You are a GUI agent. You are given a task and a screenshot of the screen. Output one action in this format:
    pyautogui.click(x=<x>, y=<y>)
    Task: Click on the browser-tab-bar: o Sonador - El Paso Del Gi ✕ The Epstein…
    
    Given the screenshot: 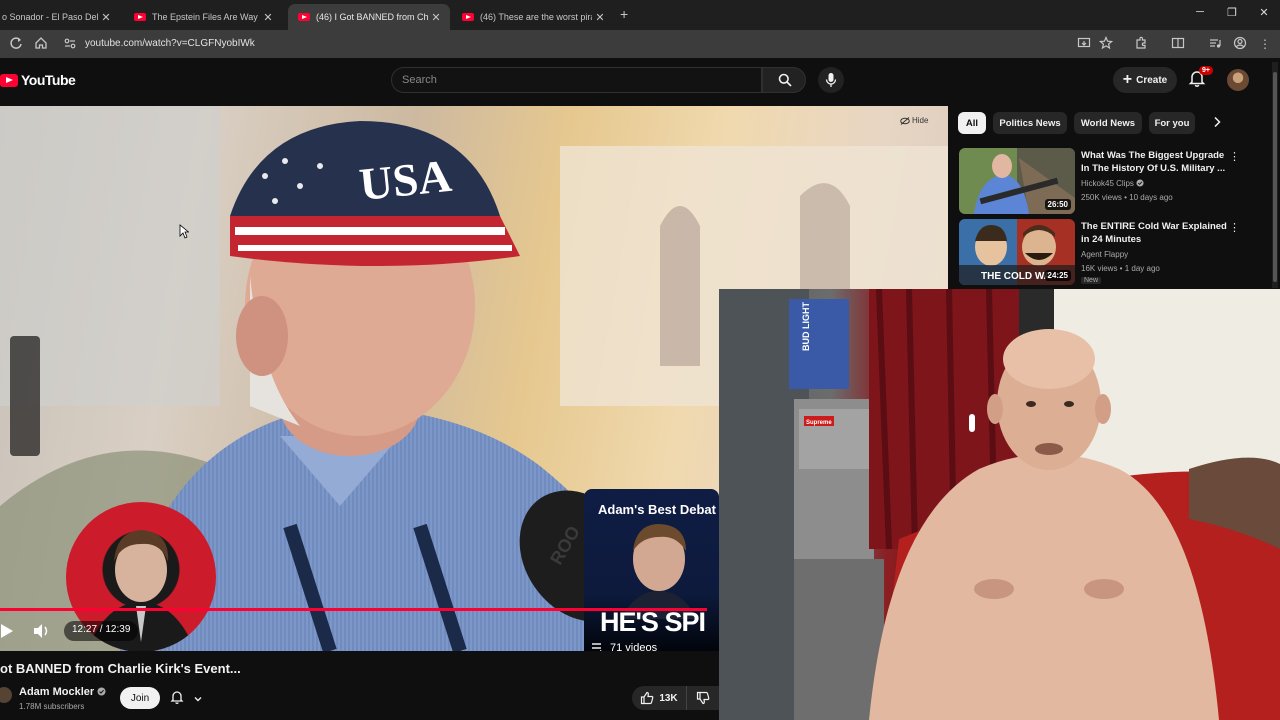 What is the action you would take?
    pyautogui.click(x=640, y=15)
    